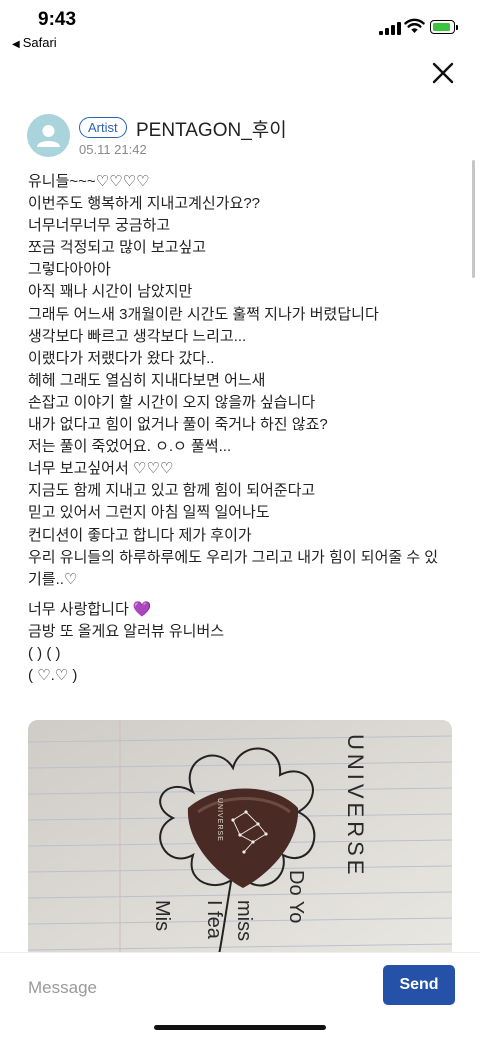  Describe the element at coordinates (178, 425) in the screenshot. I see `post-text-line: 내가 없다고 힘이 없거나 풀이 죽거나 하진 않죠?` at that location.